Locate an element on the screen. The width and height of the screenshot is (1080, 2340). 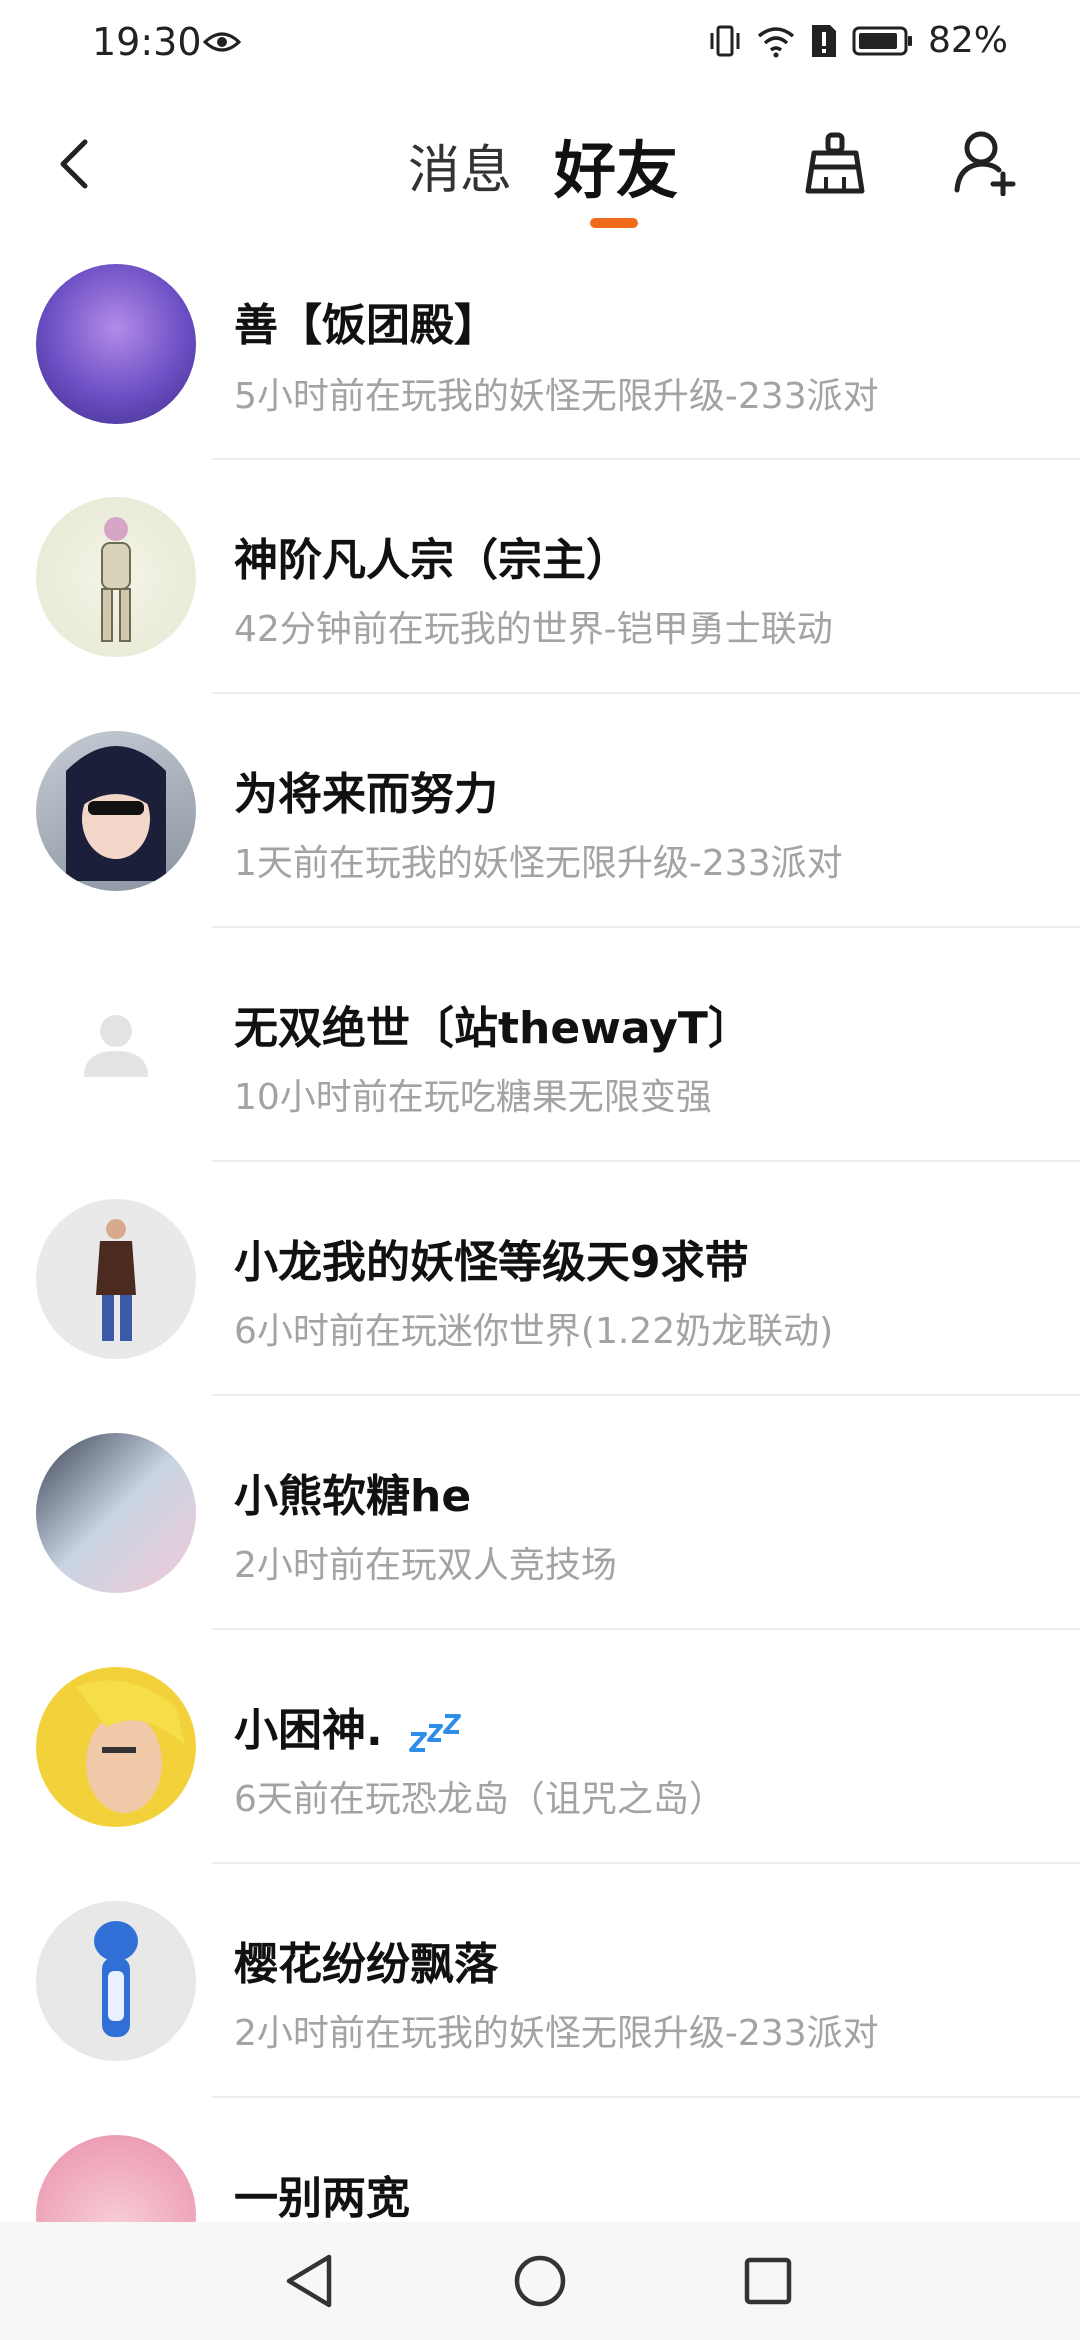
default-avatar-icon is located at coordinates (116, 1046).